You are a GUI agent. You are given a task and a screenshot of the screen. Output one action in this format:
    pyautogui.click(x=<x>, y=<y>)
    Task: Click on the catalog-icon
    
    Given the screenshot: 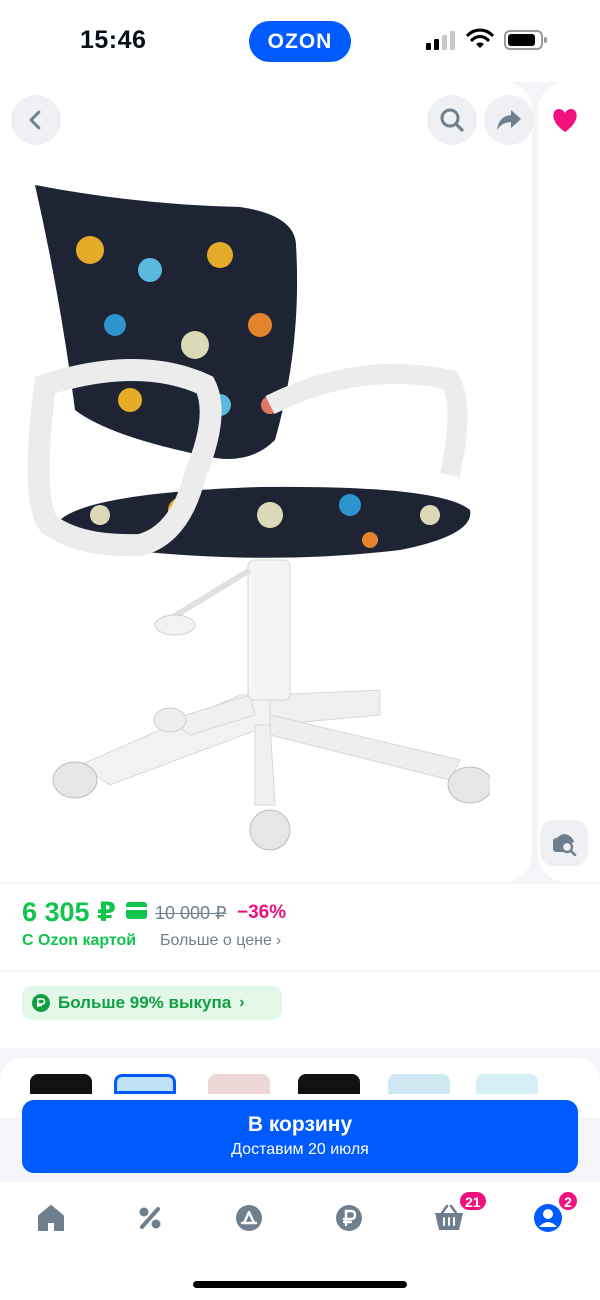 What is the action you would take?
    pyautogui.click(x=249, y=1218)
    